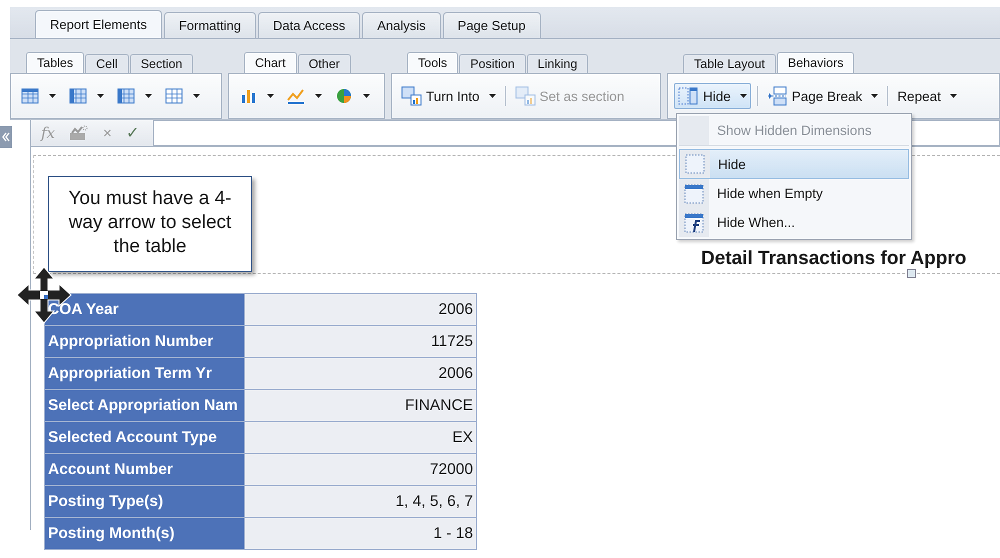  I want to click on main-tab: Page Setup, so click(491, 25).